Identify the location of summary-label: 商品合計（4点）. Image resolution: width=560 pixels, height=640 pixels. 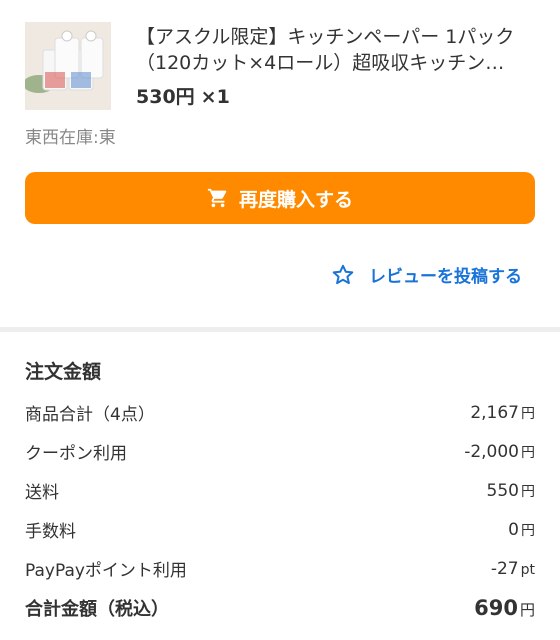
(90, 415).